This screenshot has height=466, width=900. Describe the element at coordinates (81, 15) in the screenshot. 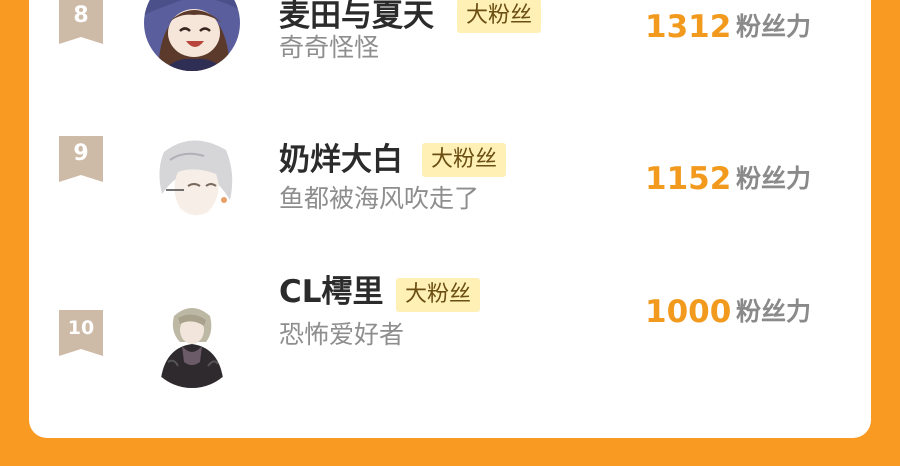

I see `rank-number: 8` at that location.